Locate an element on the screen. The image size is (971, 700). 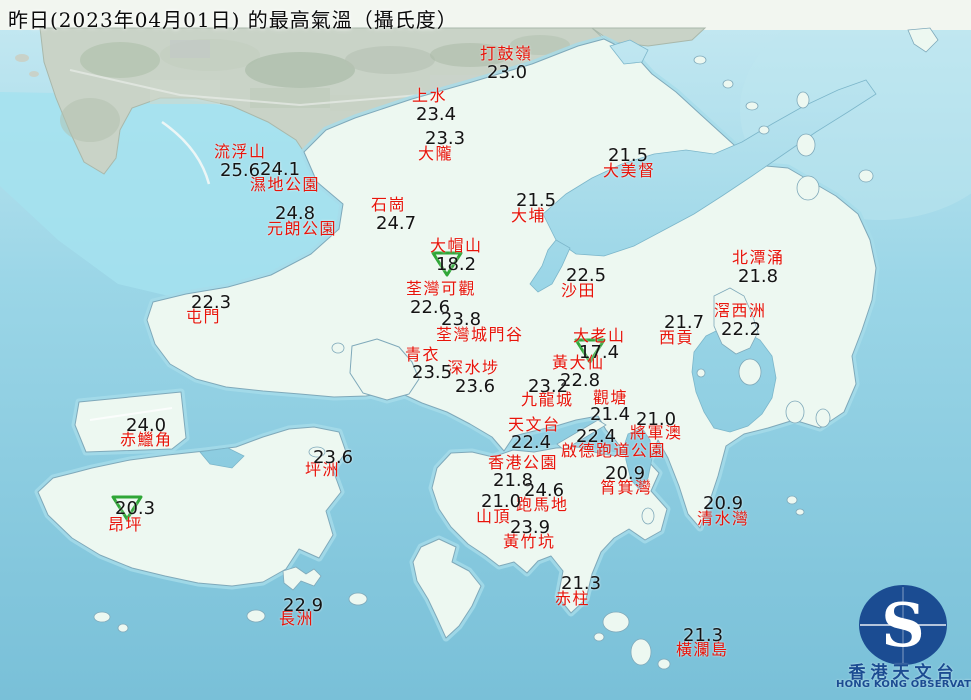
station-peng-chau-value: 23.6 is located at coordinates (333, 457).